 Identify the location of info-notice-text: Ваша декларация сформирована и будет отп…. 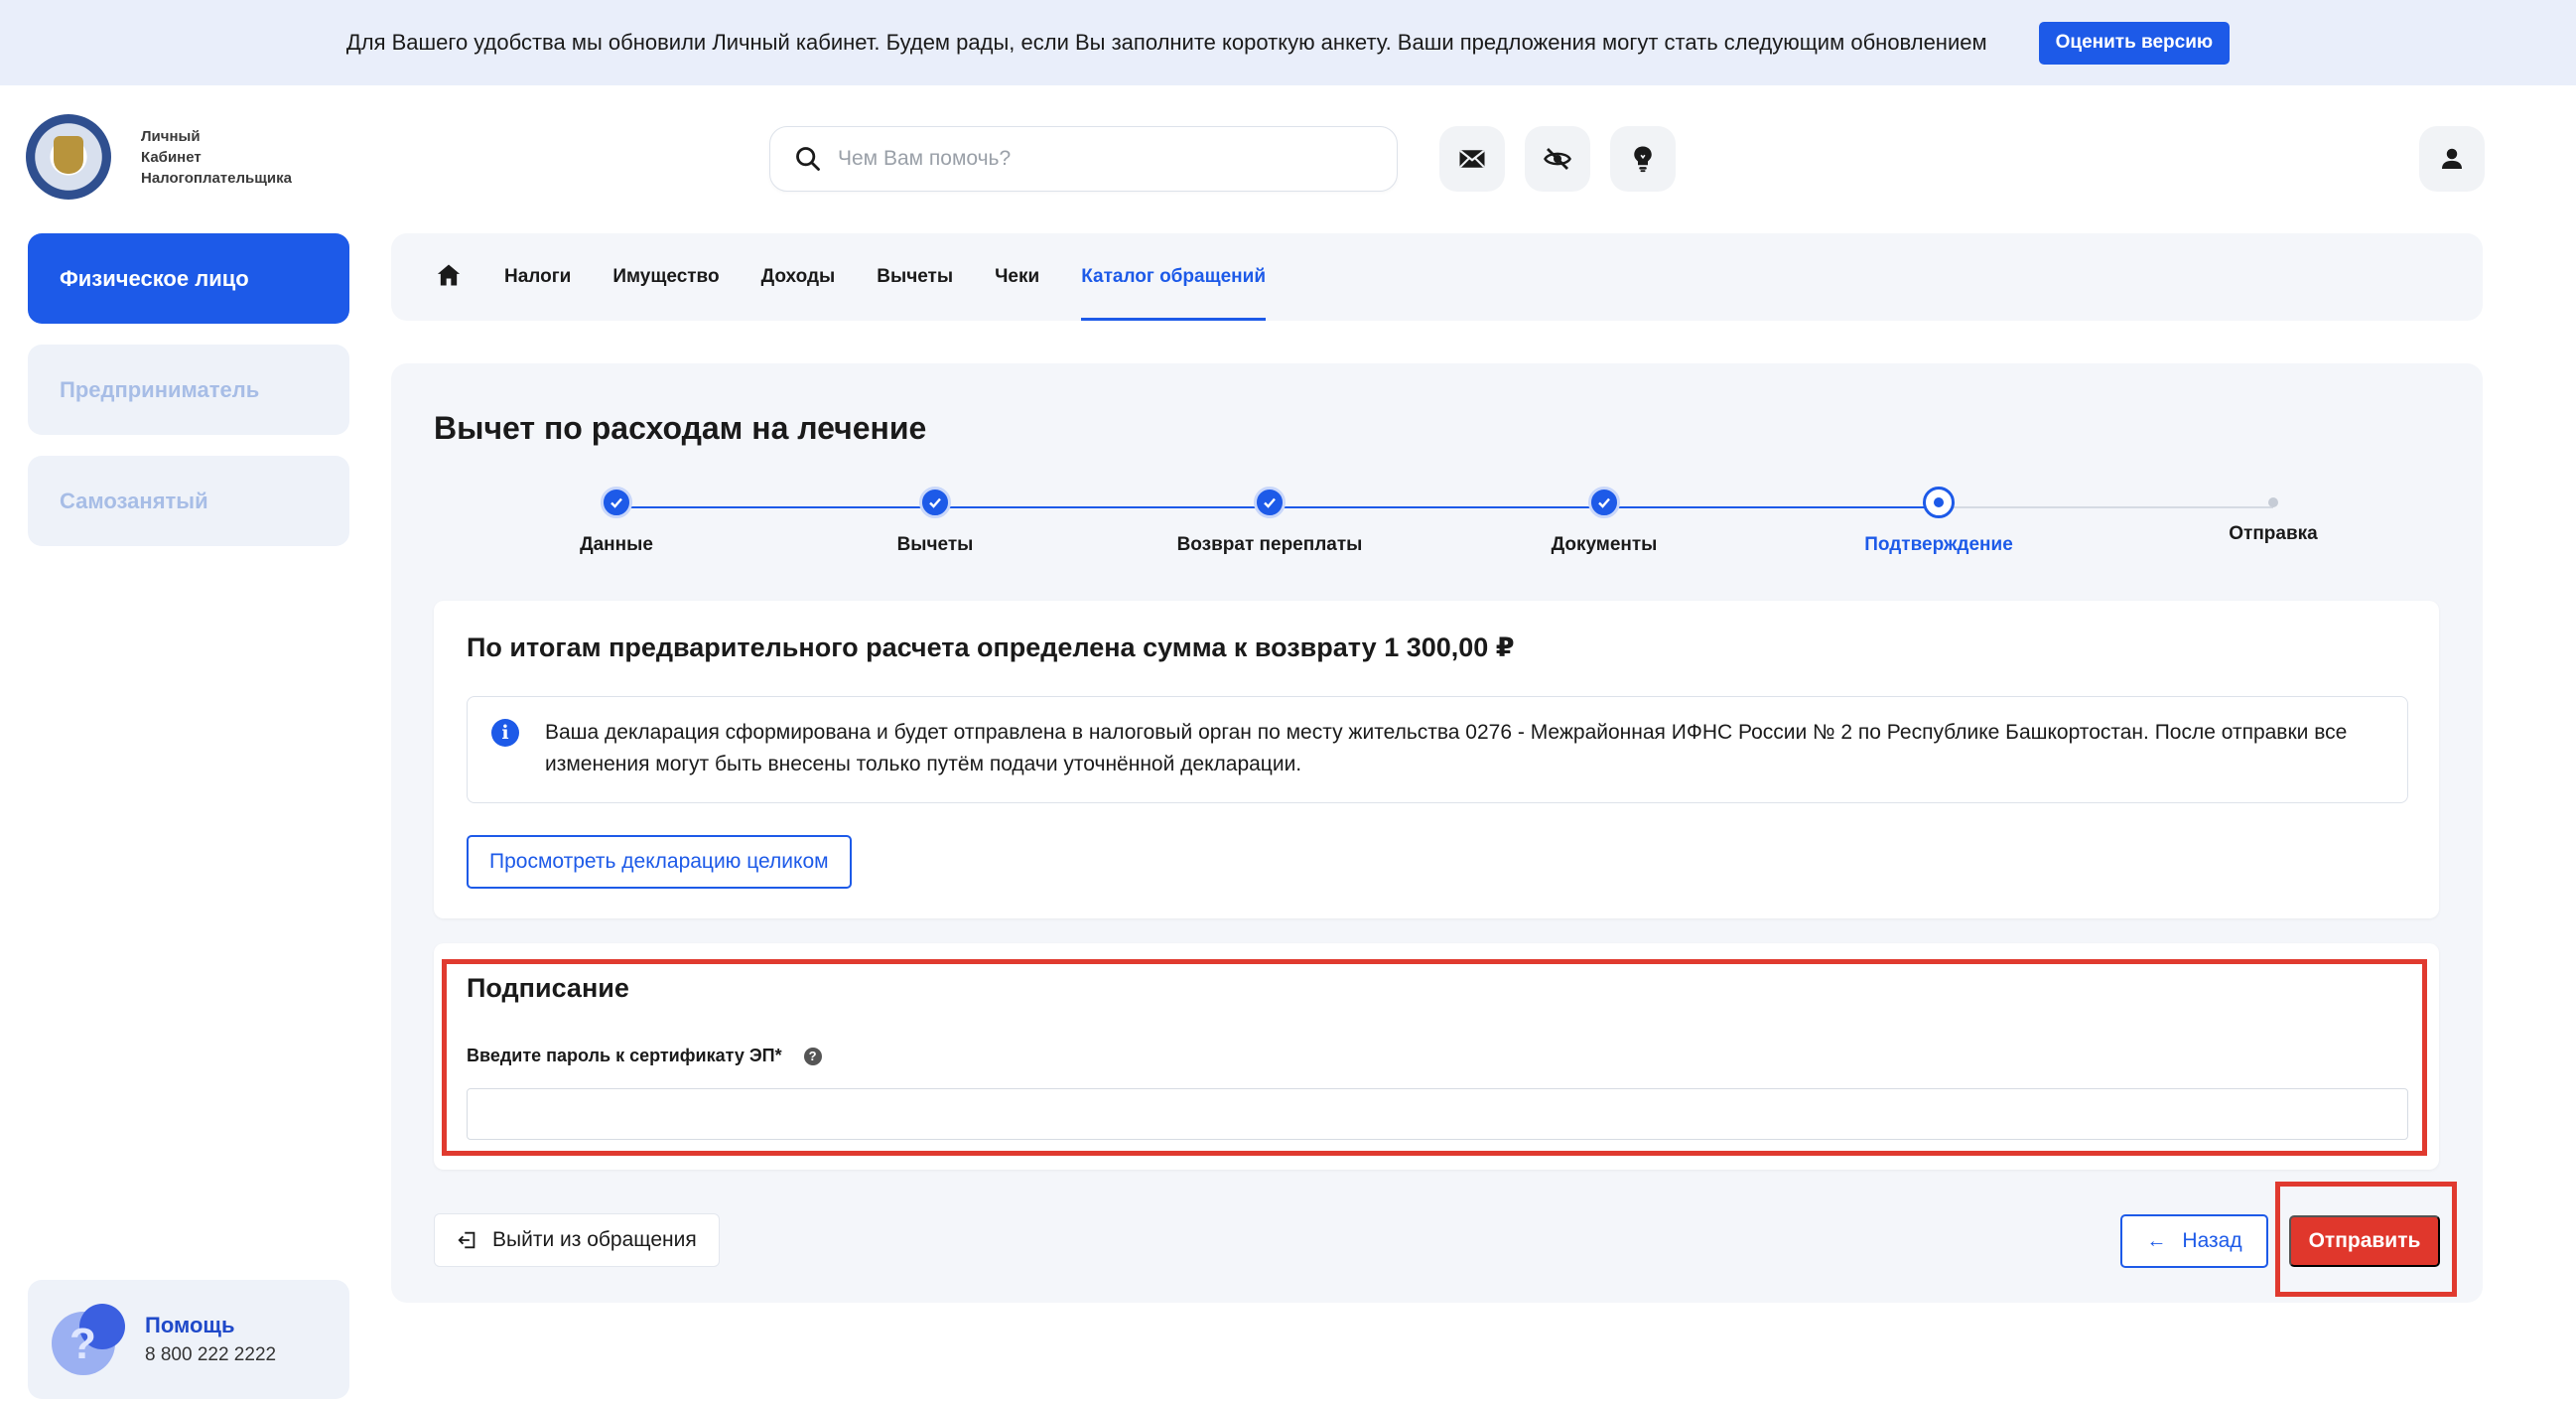
(1447, 748).